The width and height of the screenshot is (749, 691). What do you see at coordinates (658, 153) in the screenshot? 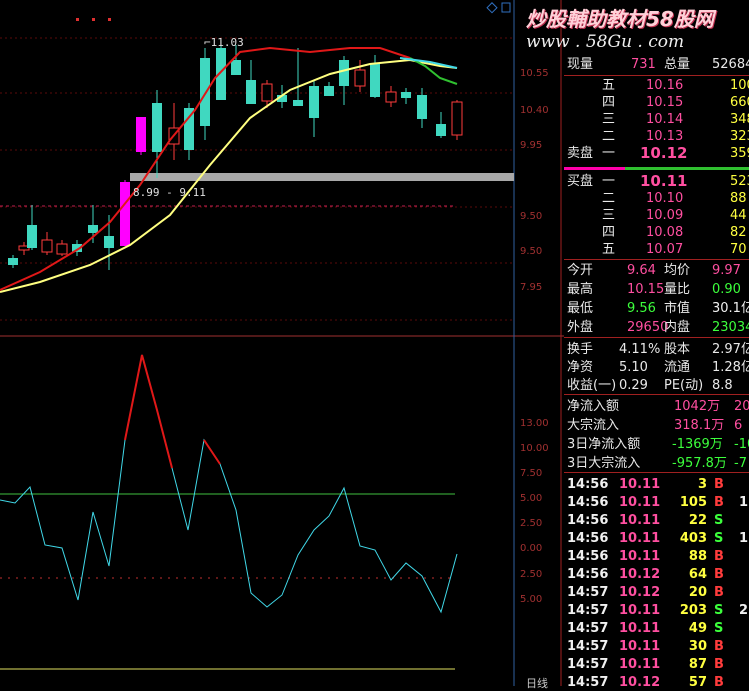
I see `sell-order-row: 卖盘 一 10.12 359` at bounding box center [658, 153].